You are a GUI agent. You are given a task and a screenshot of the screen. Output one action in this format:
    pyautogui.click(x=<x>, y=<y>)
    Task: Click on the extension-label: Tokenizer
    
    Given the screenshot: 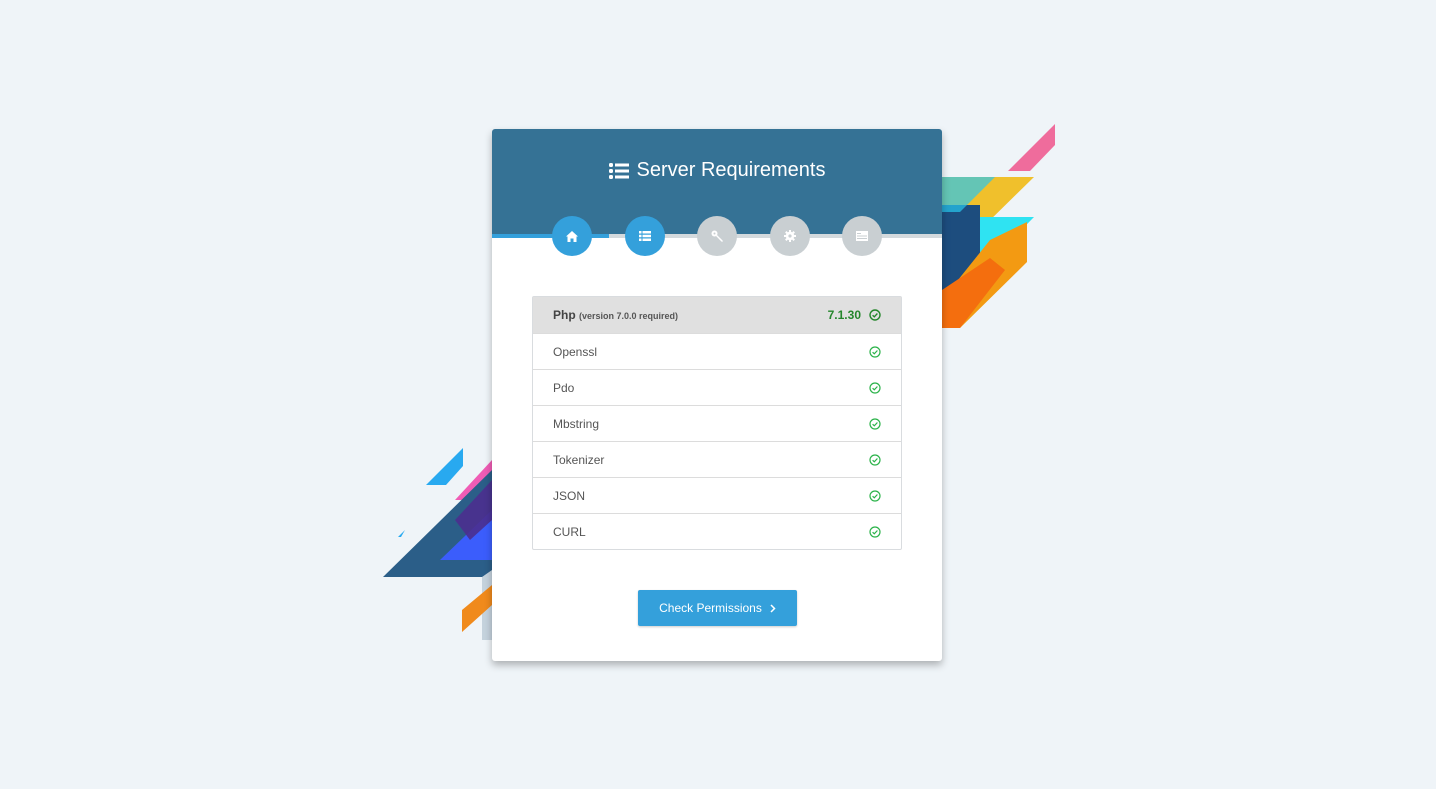 What is the action you would take?
    pyautogui.click(x=579, y=459)
    